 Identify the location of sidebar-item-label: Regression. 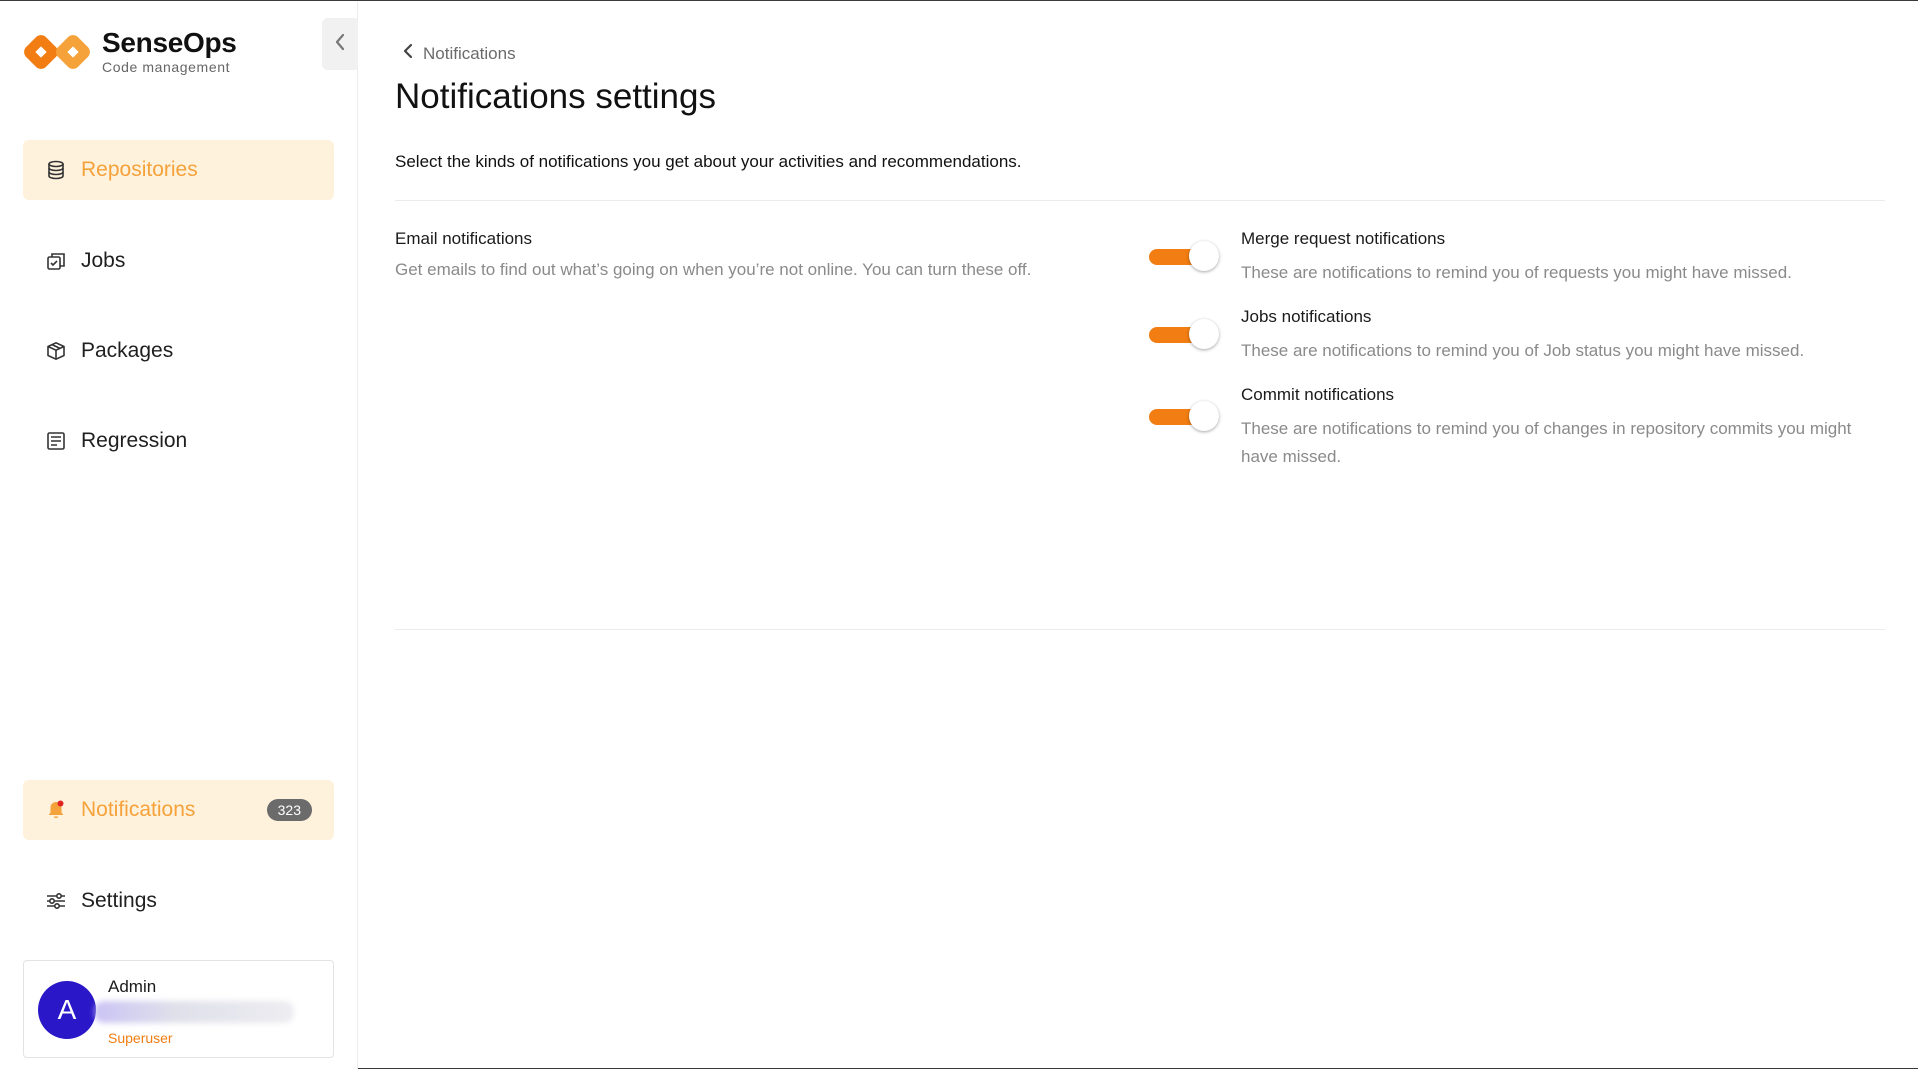
(134, 440).